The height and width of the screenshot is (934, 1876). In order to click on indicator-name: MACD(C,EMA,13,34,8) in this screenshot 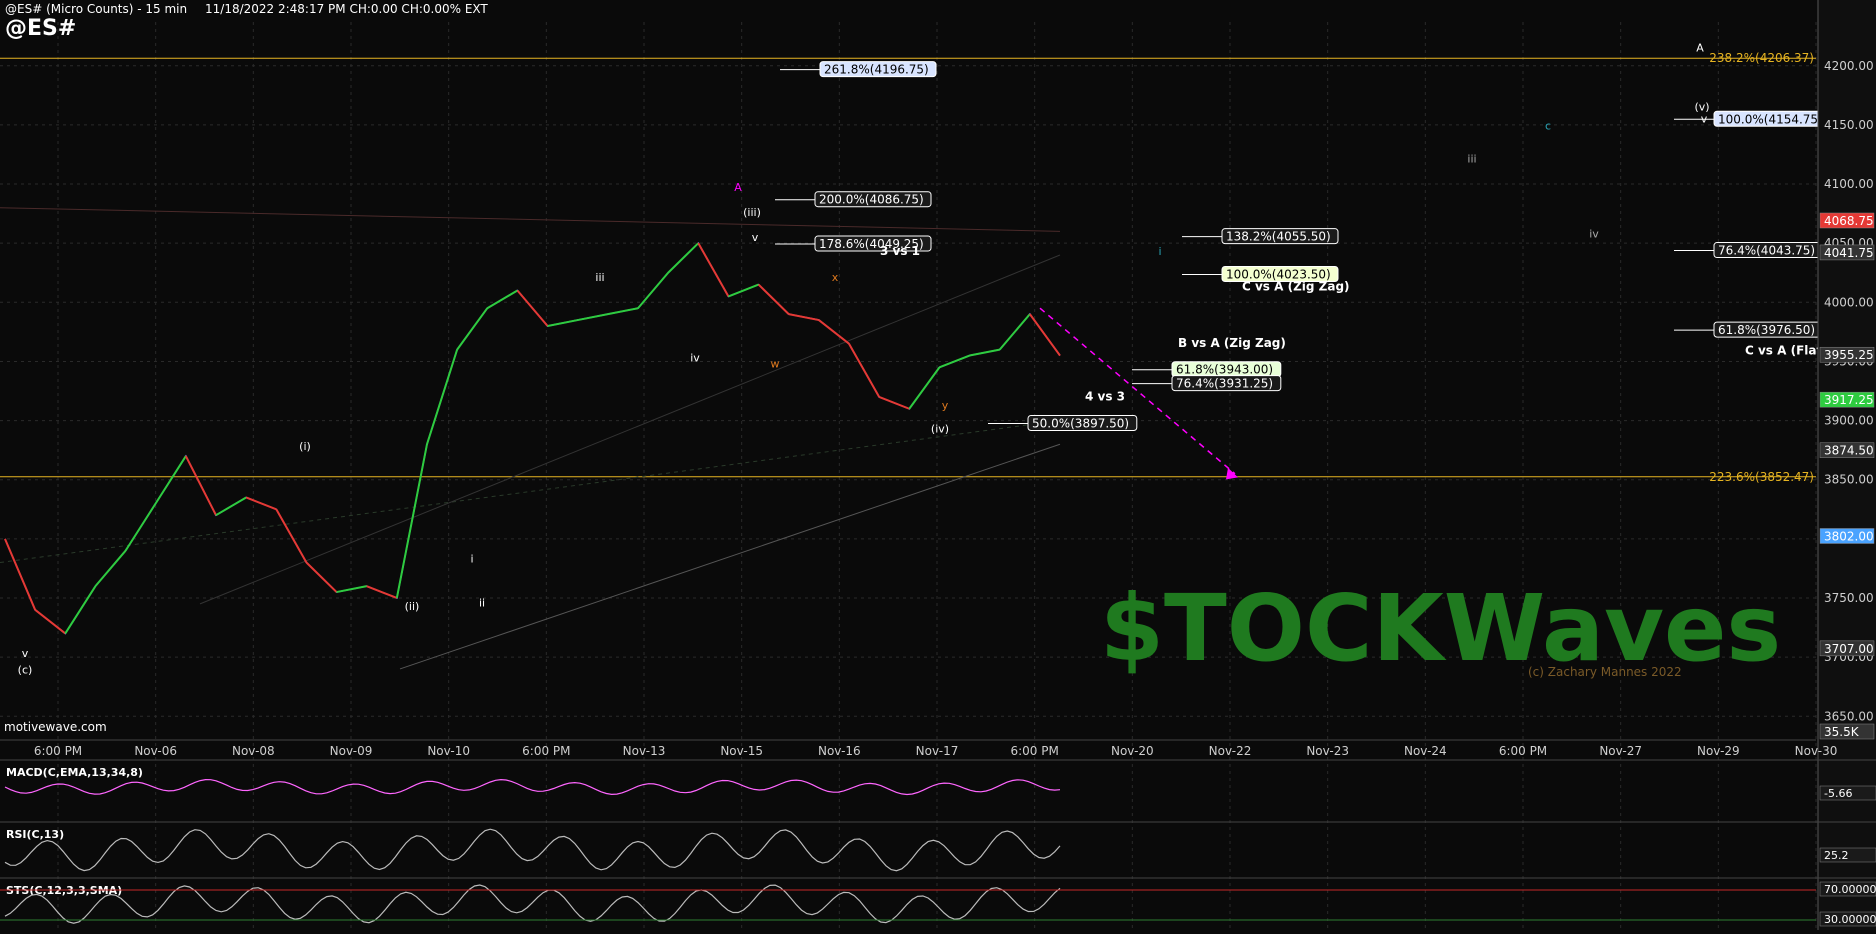, I will do `click(74, 772)`.